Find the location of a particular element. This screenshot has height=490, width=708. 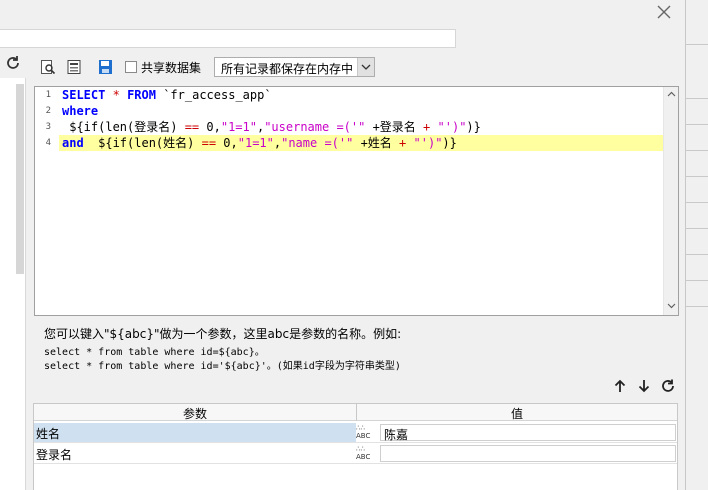

code-token: FROM is located at coordinates (141, 95).